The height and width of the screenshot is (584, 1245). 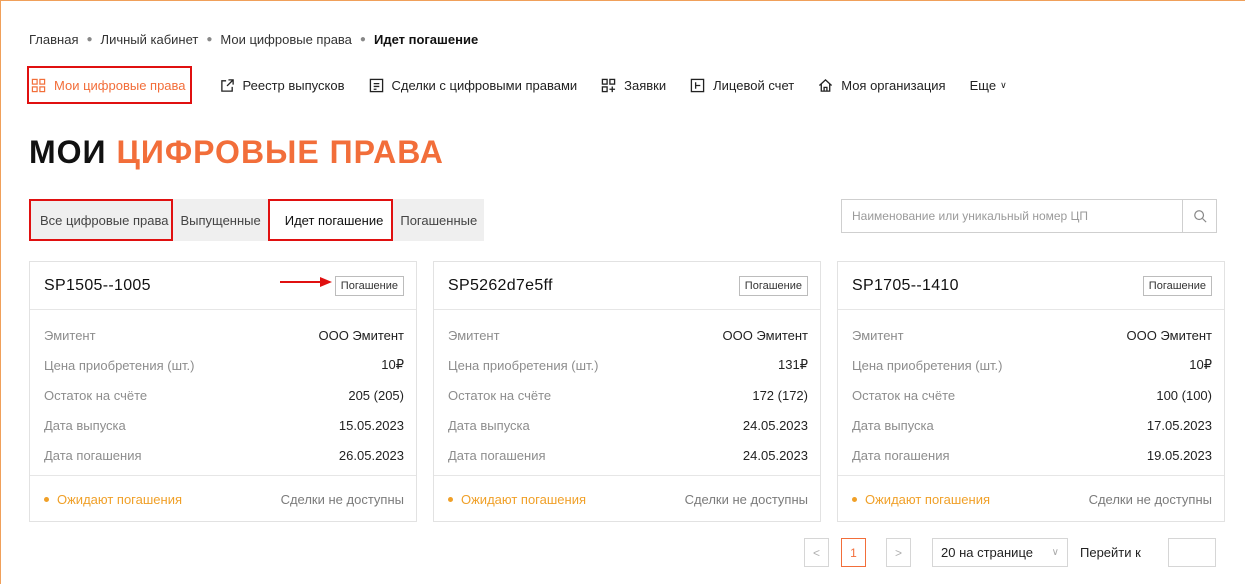 I want to click on home-icon, so click(x=826, y=85).